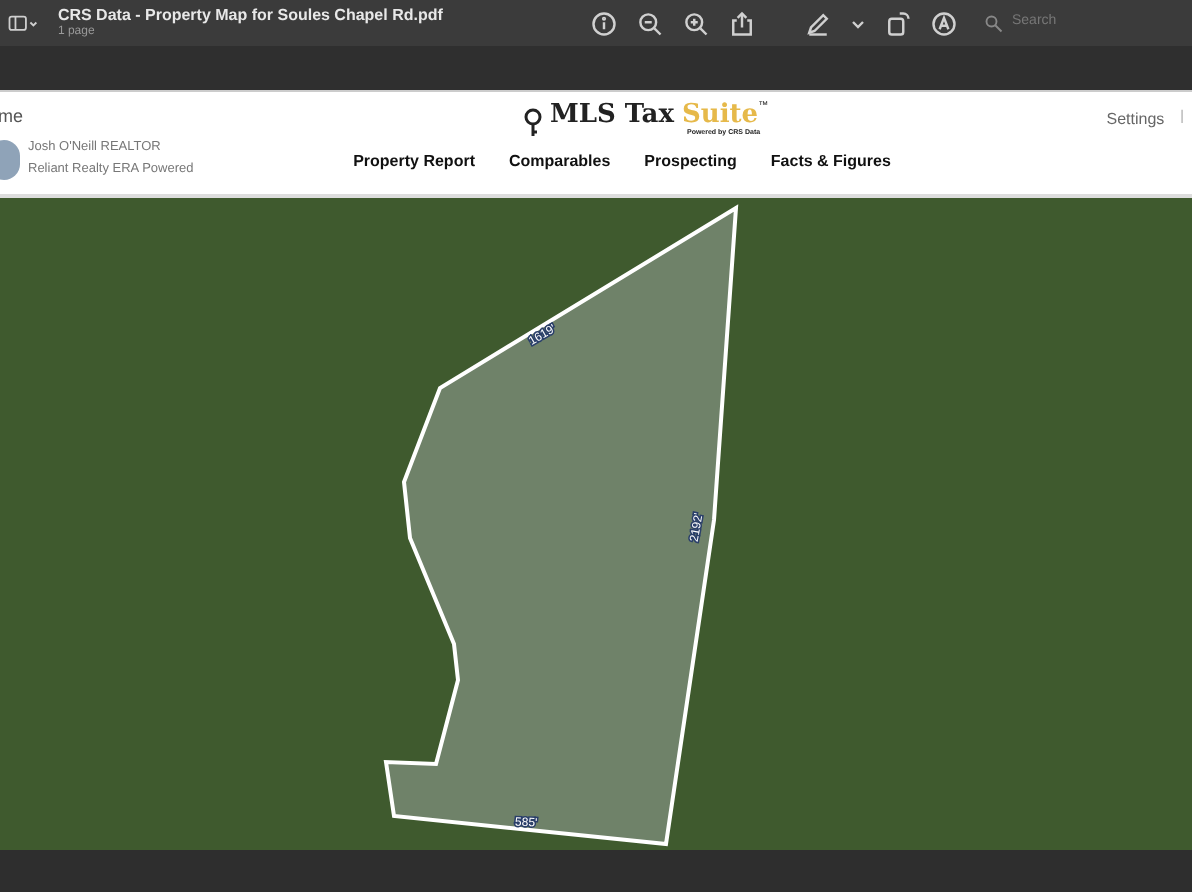  What do you see at coordinates (650, 23) in the screenshot?
I see `zoom-out-icon` at bounding box center [650, 23].